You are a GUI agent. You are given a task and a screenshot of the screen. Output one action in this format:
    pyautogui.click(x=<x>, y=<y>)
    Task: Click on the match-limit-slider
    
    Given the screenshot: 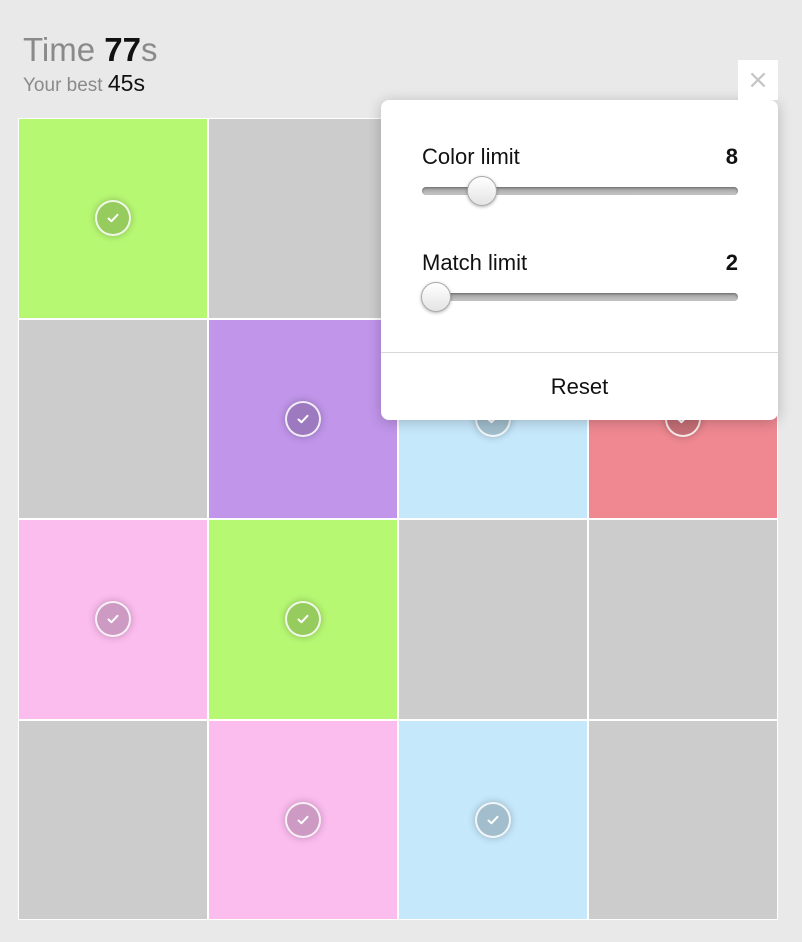 What is the action you would take?
    pyautogui.click(x=579, y=297)
    